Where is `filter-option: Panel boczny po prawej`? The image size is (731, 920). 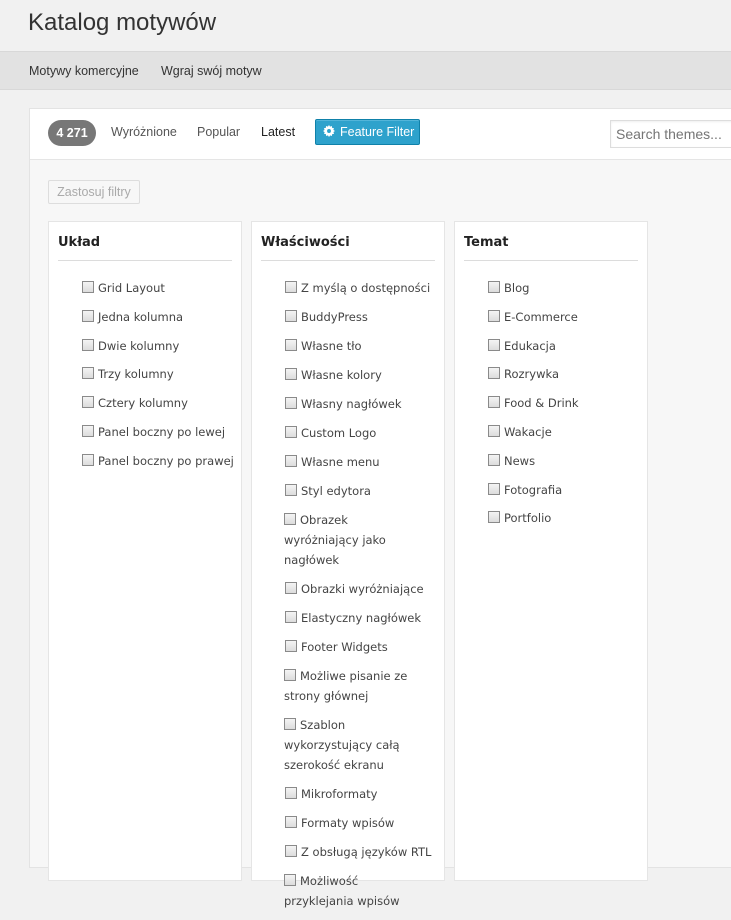 filter-option: Panel boczny po prawej is located at coordinates (158, 465).